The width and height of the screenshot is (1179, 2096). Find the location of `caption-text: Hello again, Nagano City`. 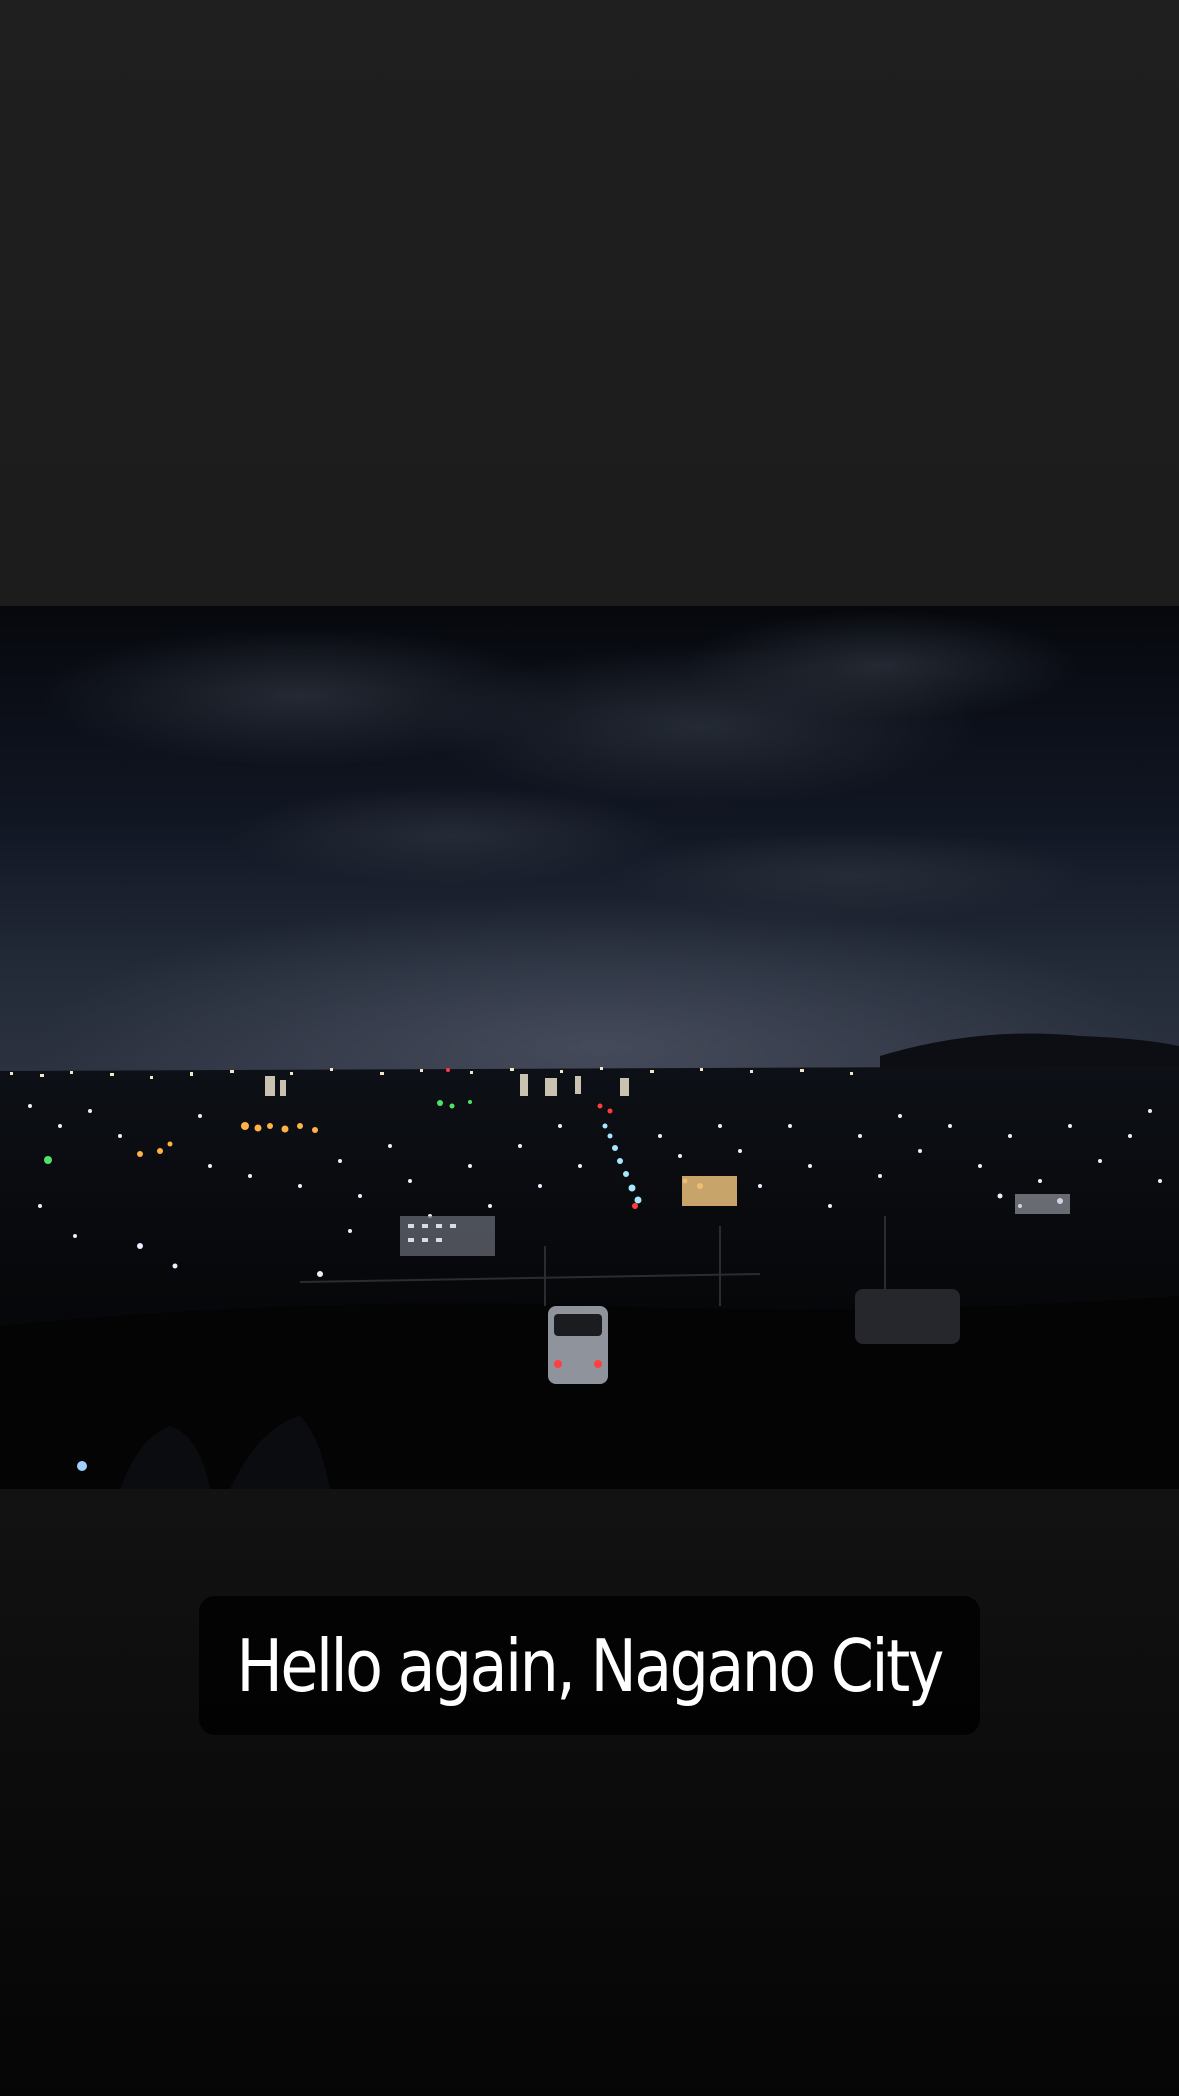

caption-text: Hello again, Nagano City is located at coordinates (590, 1665).